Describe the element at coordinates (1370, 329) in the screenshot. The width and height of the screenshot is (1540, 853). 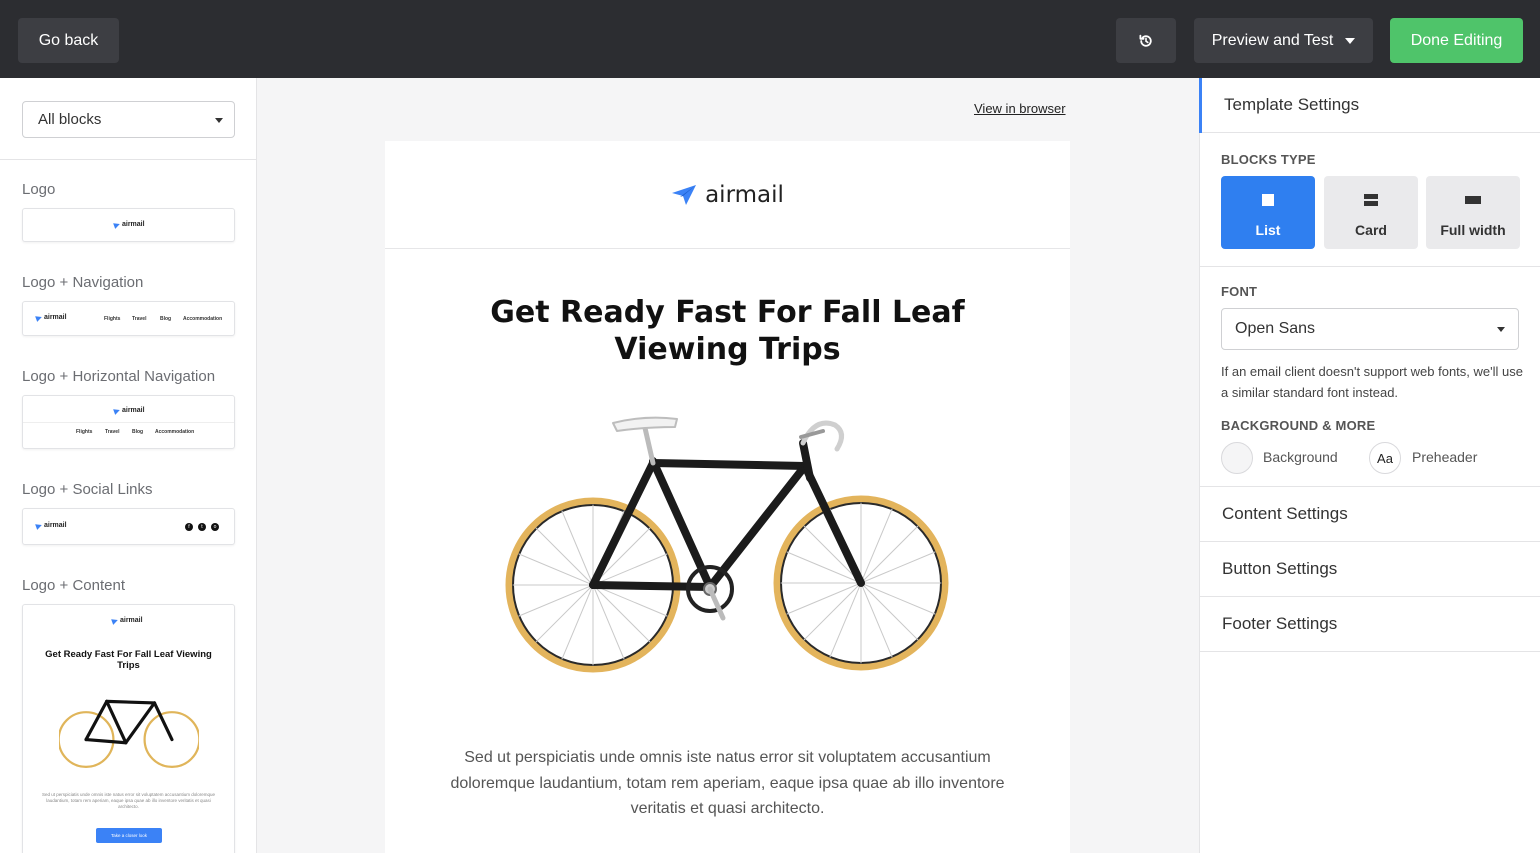
I see `font-select: Open Sans` at that location.